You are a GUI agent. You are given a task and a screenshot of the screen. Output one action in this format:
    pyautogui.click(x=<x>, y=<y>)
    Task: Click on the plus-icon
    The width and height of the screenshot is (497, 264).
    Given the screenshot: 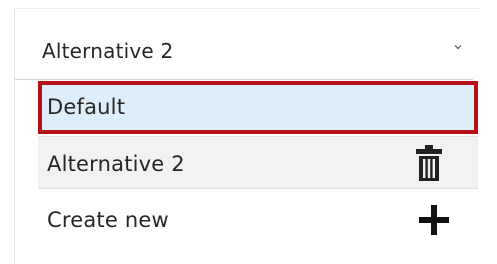 What is the action you would take?
    pyautogui.click(x=434, y=220)
    